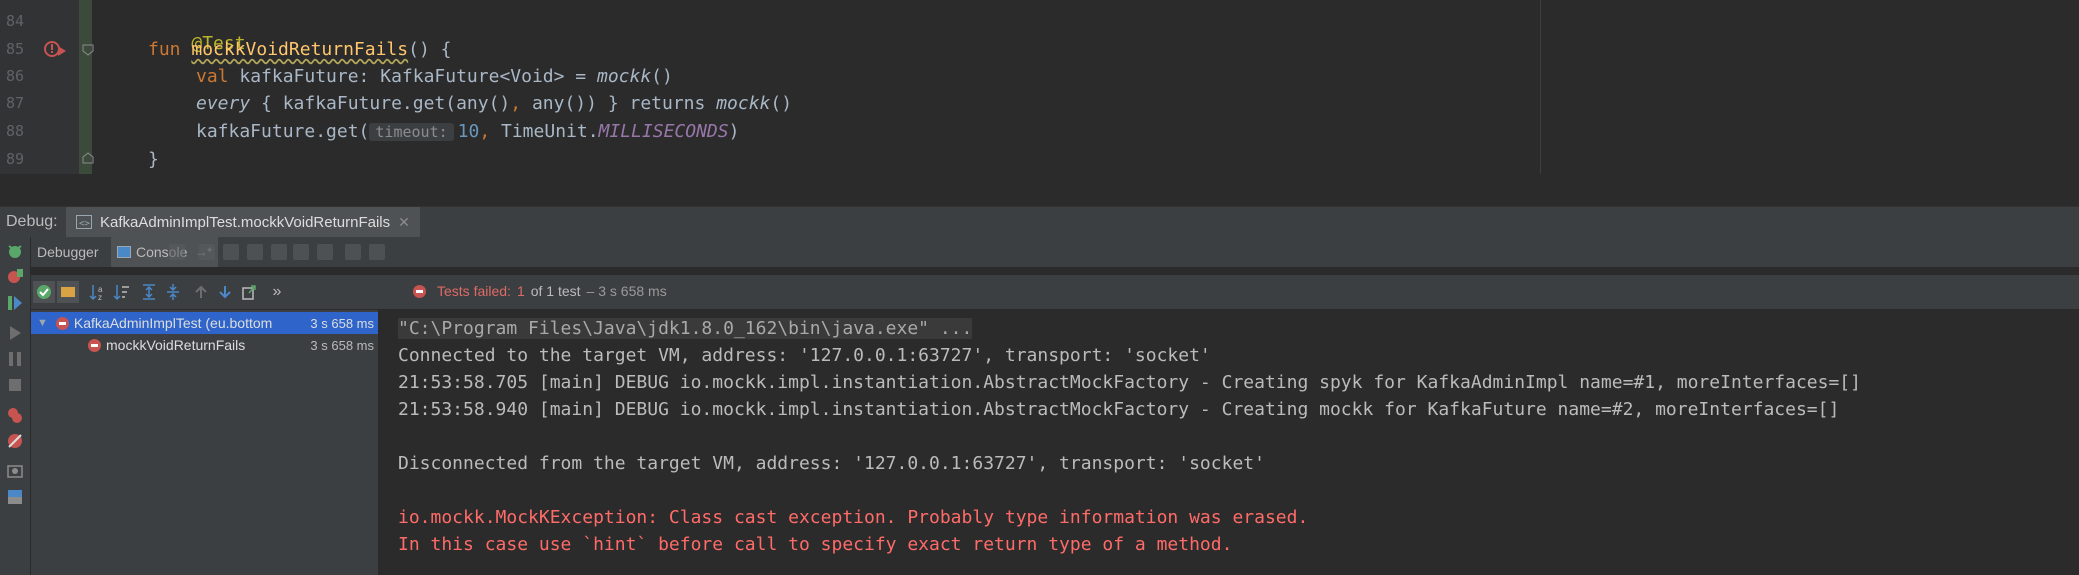 The height and width of the screenshot is (575, 2079). I want to click on code-text: any()) } returns, so click(619, 103).